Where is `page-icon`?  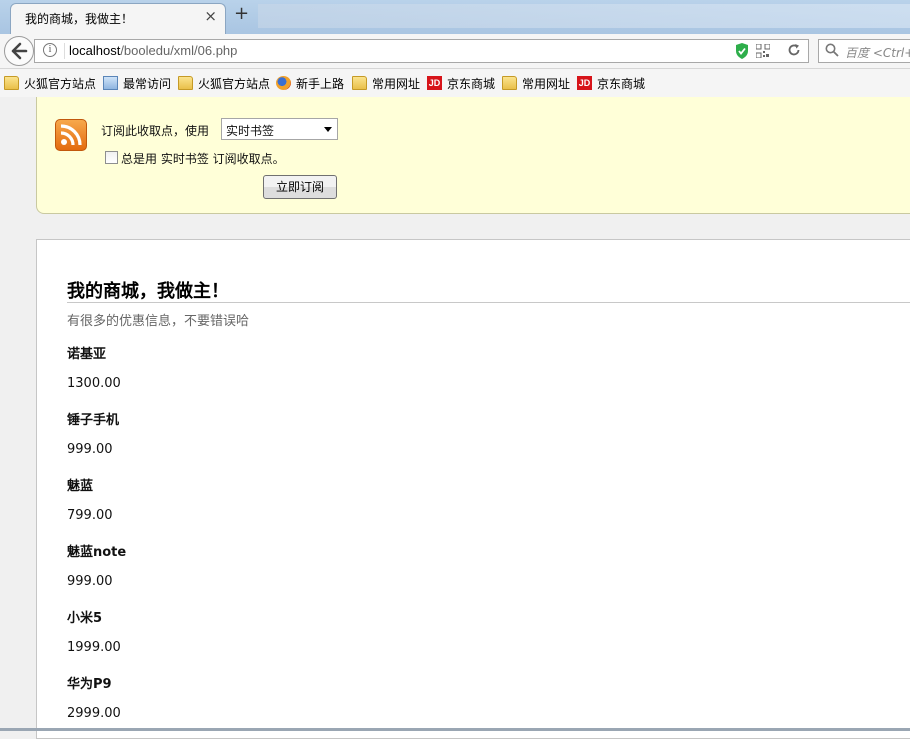
page-icon is located at coordinates (110, 83).